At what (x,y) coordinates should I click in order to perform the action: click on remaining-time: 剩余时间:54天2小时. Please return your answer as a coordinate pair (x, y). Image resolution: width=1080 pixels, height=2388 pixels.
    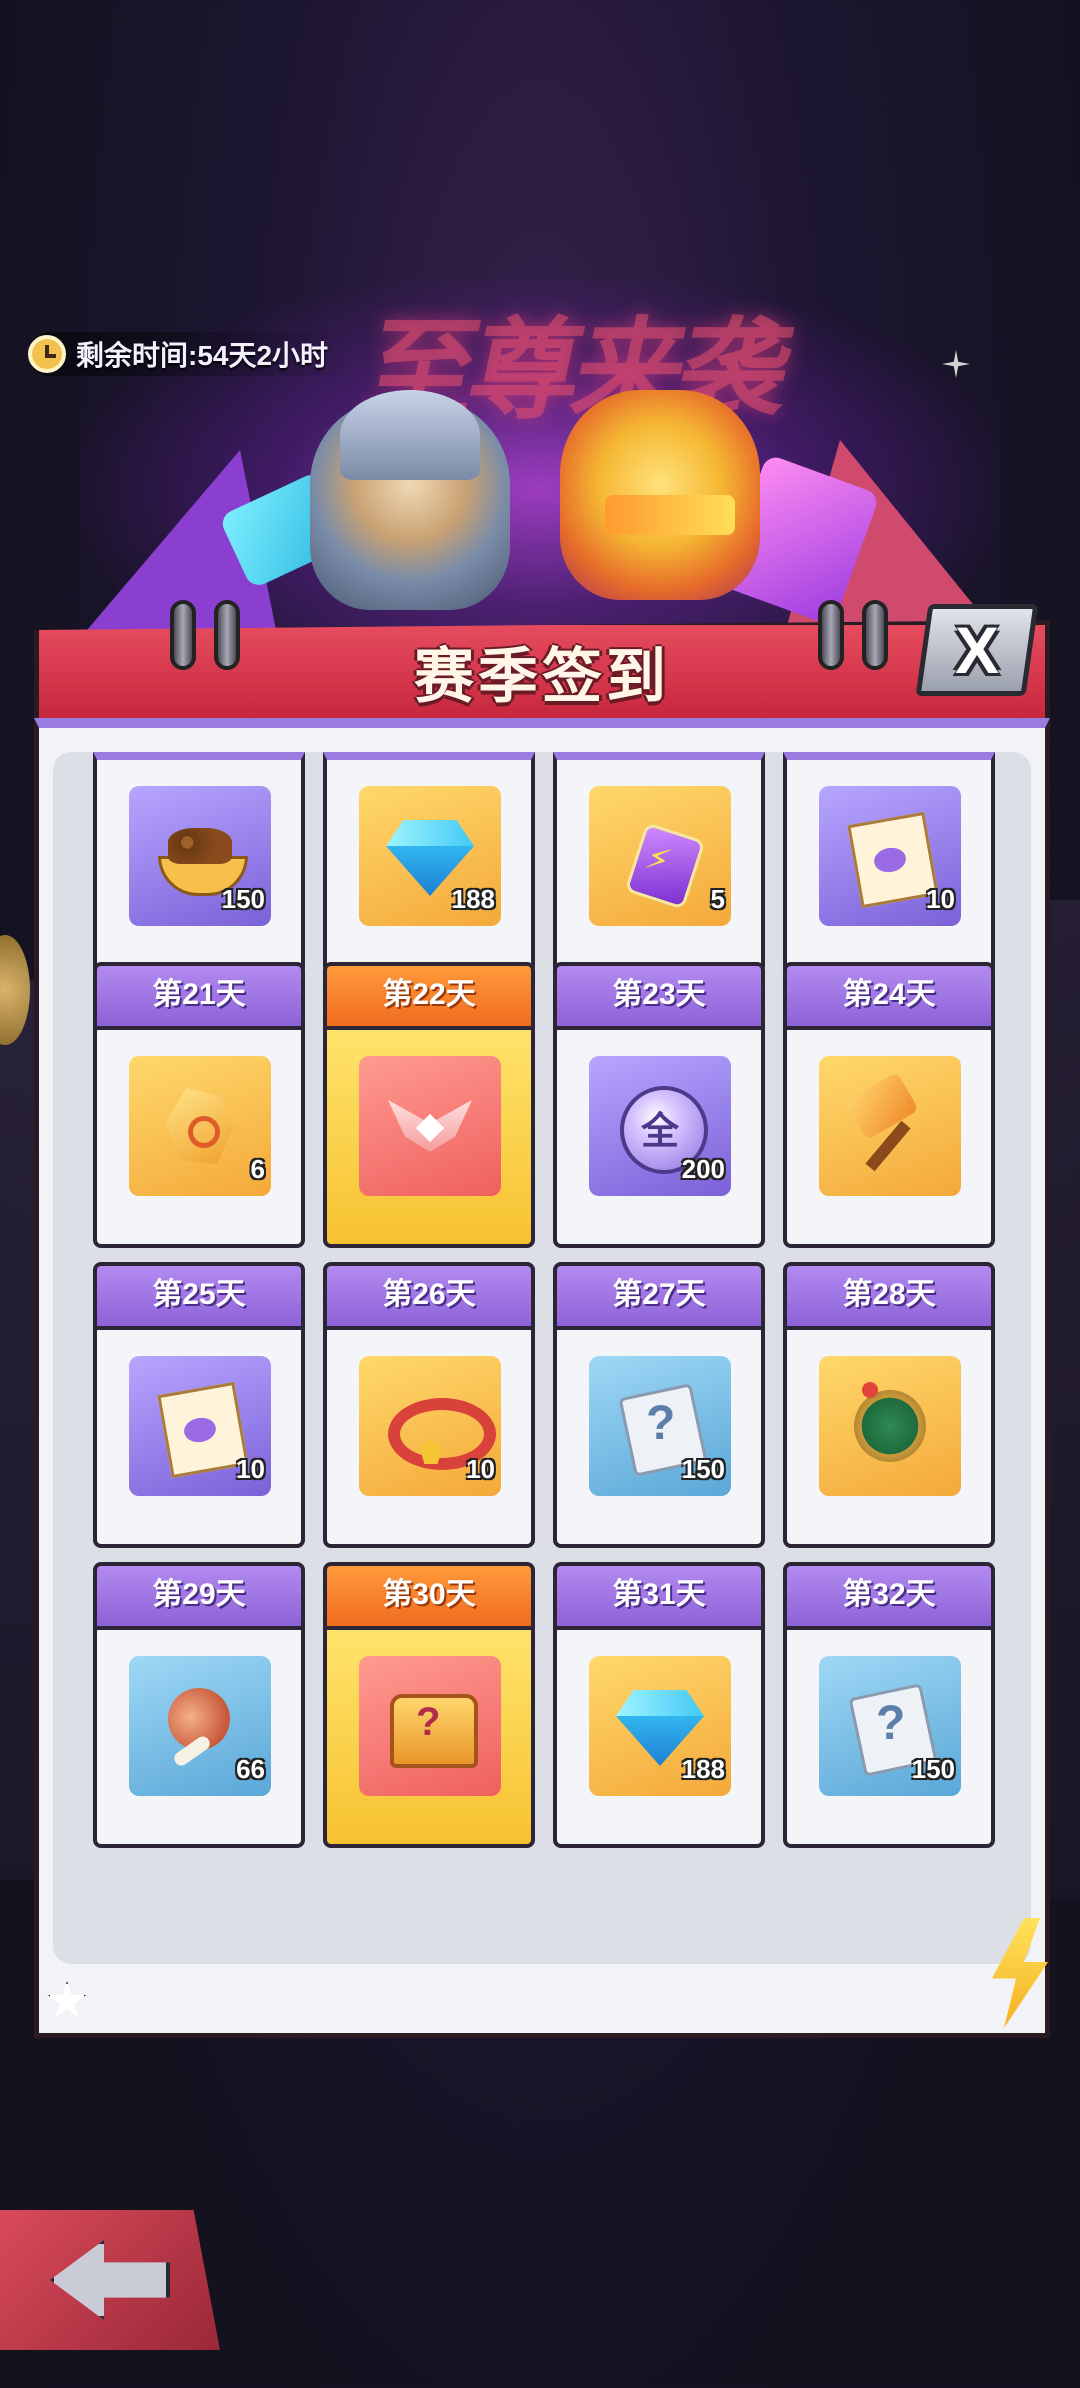
    Looking at the image, I should click on (193, 354).